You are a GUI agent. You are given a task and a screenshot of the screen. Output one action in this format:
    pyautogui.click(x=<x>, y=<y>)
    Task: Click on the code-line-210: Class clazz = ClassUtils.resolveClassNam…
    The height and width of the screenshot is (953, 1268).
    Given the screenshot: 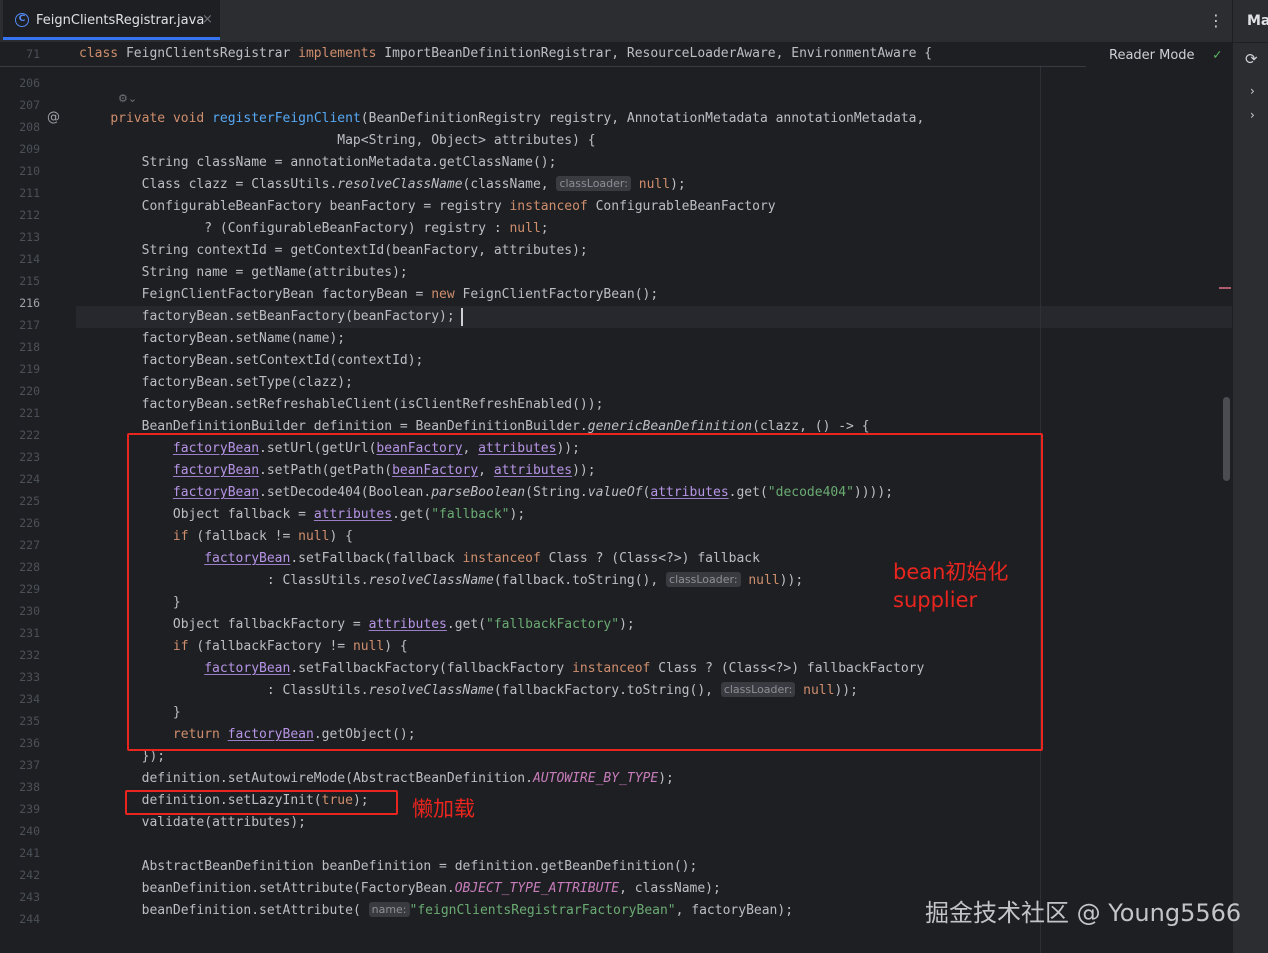 What is the action you would take?
    pyautogui.click(x=382, y=185)
    